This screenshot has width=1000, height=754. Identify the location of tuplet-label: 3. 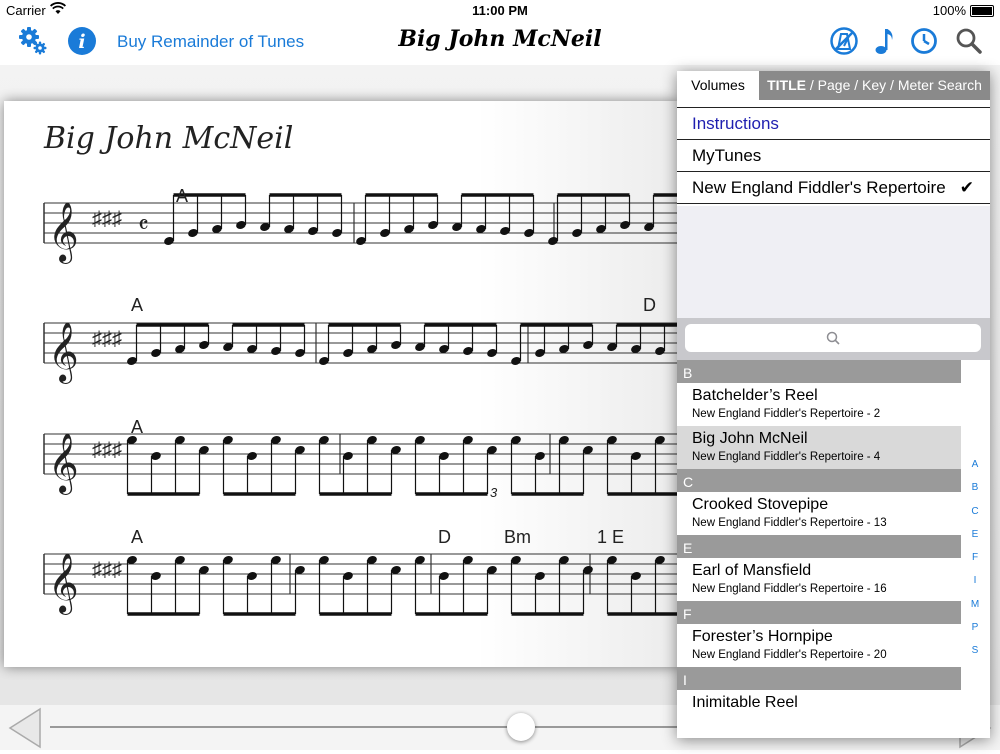
(494, 492).